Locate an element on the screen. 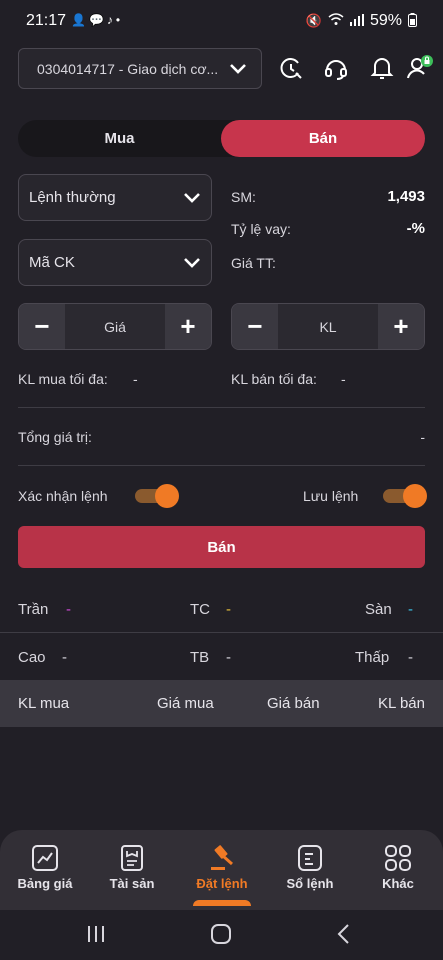 The image size is (443, 960). buy-qty-header: KL mua is located at coordinates (44, 703).